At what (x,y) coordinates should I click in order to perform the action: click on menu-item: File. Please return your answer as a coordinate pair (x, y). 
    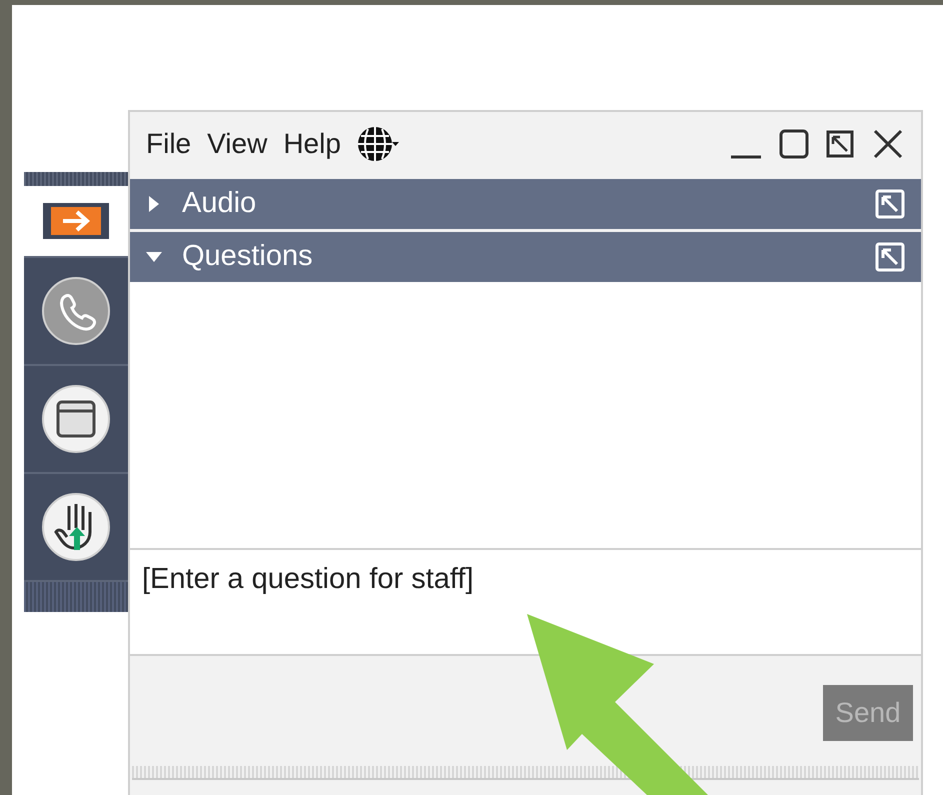
    Looking at the image, I should click on (169, 144).